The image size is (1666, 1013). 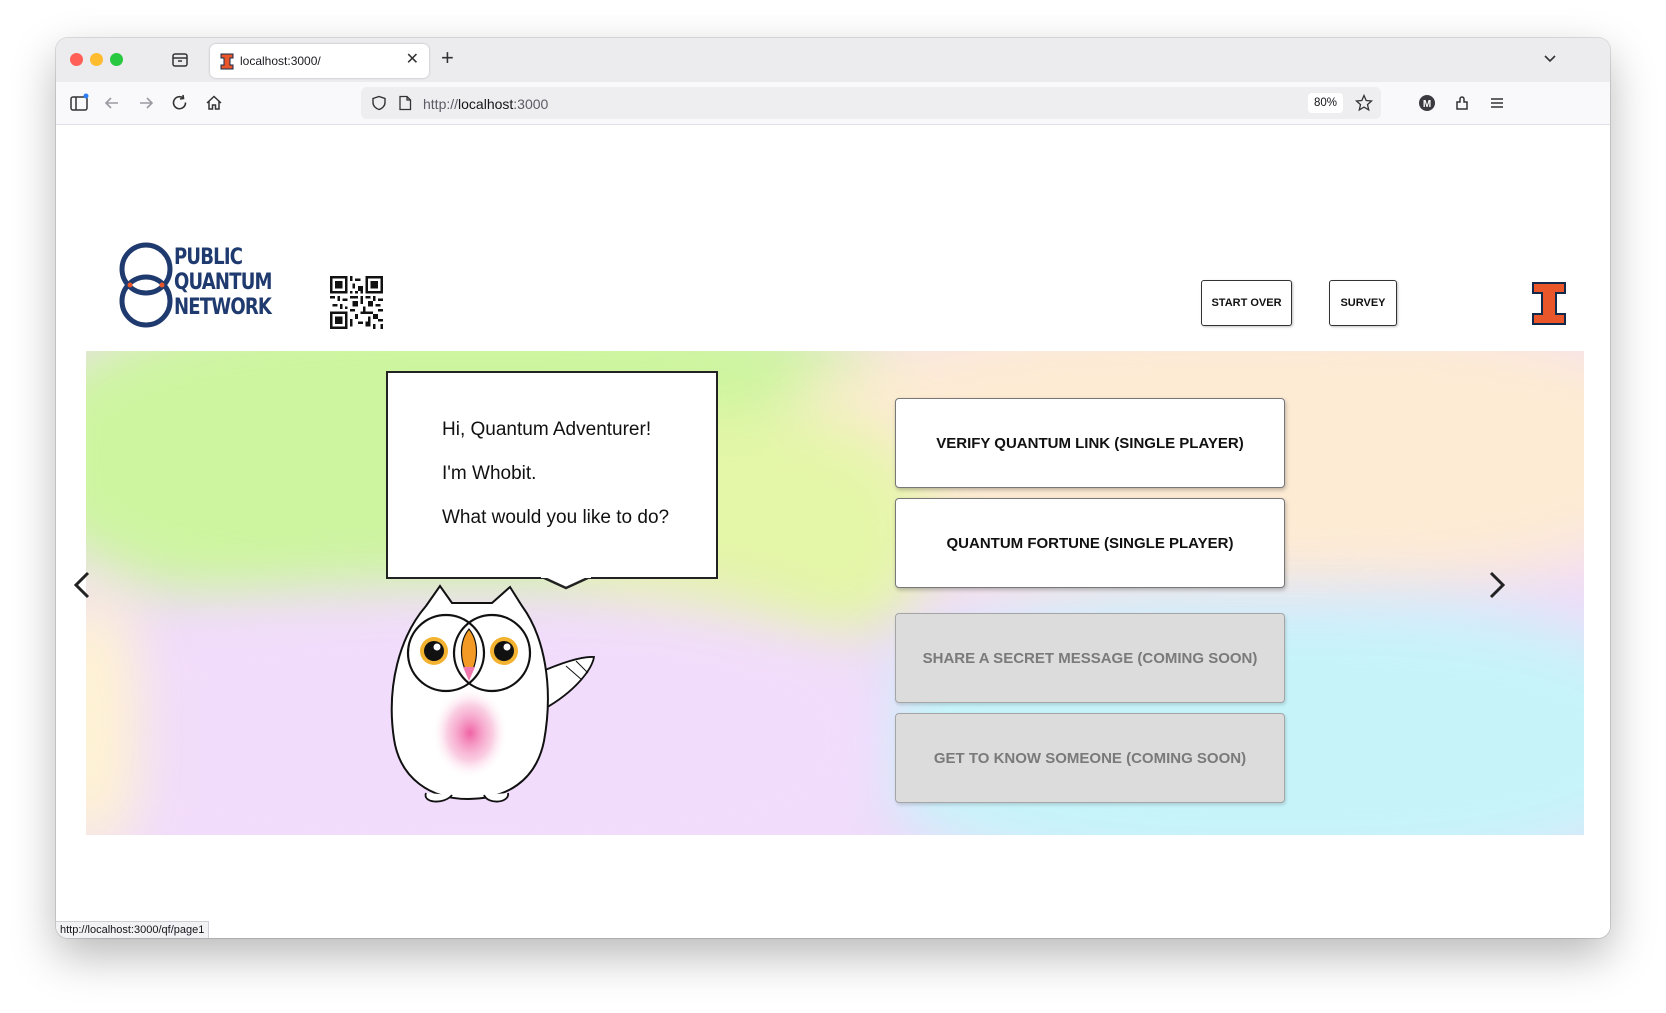 What do you see at coordinates (871, 103) in the screenshot?
I see `url-bar: http://localhost:3000 80%` at bounding box center [871, 103].